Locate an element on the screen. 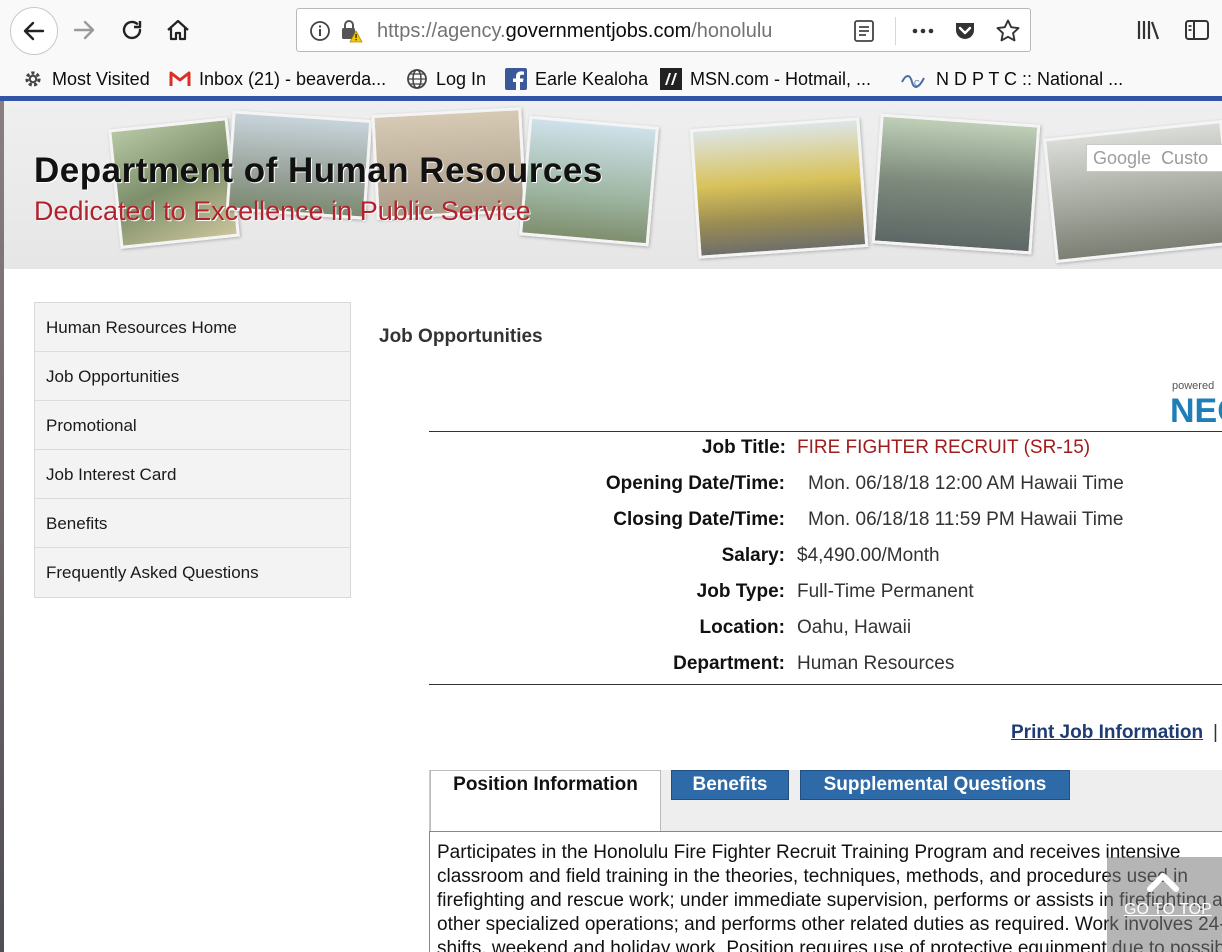 Image resolution: width=1222 pixels, height=952 pixels. page-title: Job Opportunities is located at coordinates (461, 336).